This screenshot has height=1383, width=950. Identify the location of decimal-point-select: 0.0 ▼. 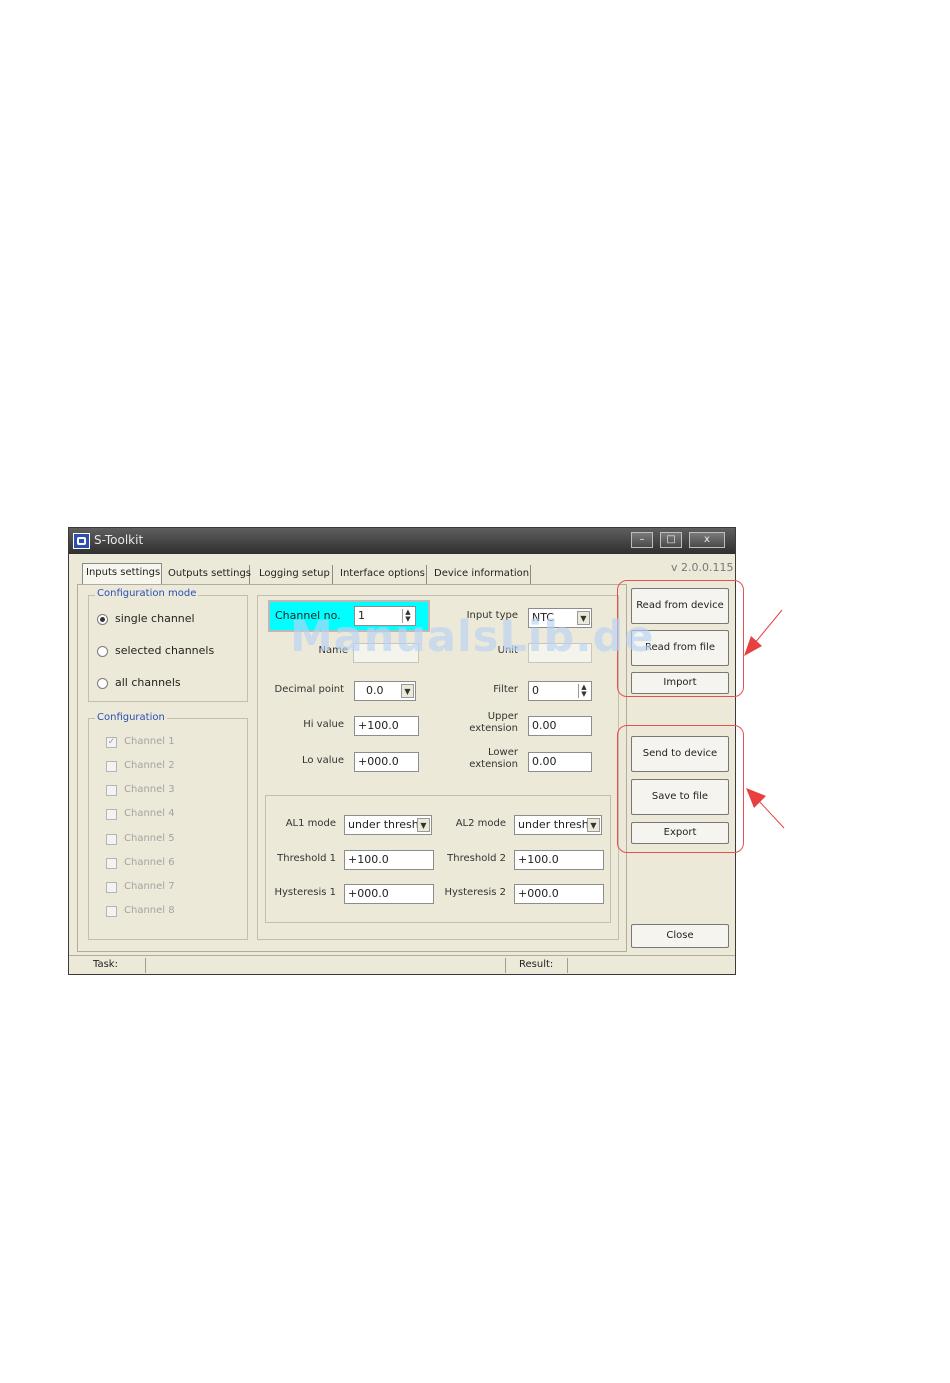
(385, 691).